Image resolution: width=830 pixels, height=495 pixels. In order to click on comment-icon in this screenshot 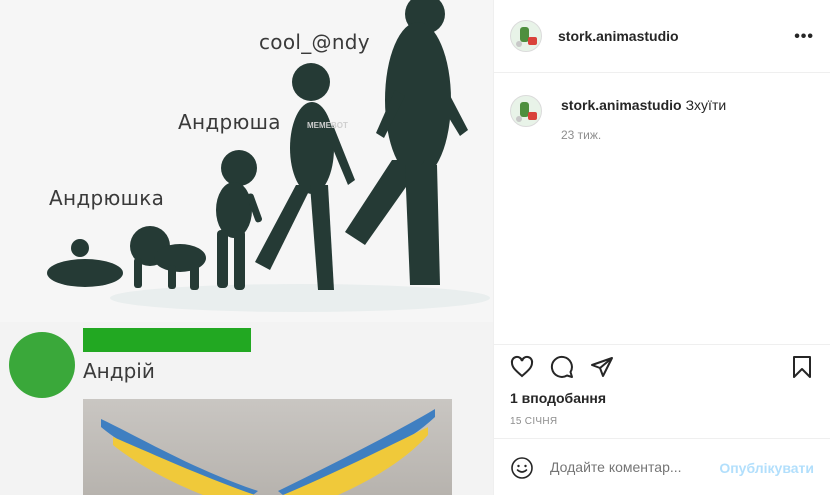, I will do `click(562, 369)`.